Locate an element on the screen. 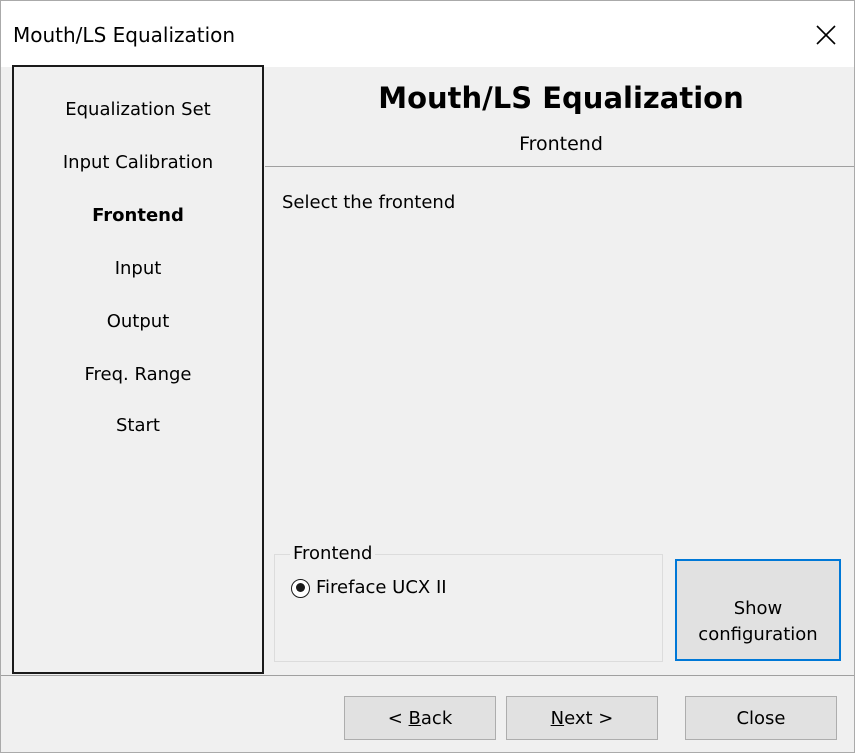 Image resolution: width=855 pixels, height=753 pixels. show-configuration-button: Show configuration is located at coordinates (758, 610).